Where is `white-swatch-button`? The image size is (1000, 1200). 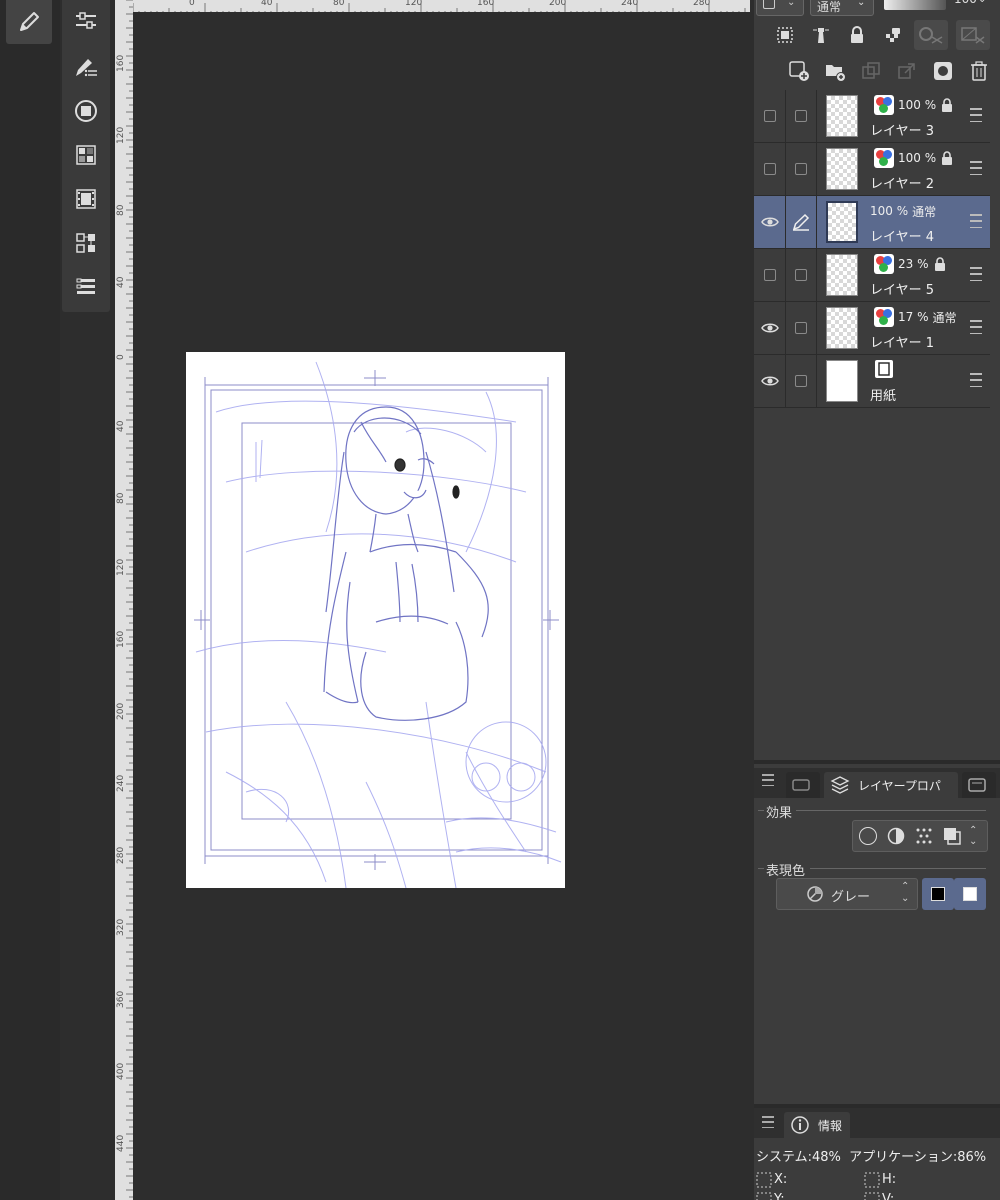 white-swatch-button is located at coordinates (970, 894).